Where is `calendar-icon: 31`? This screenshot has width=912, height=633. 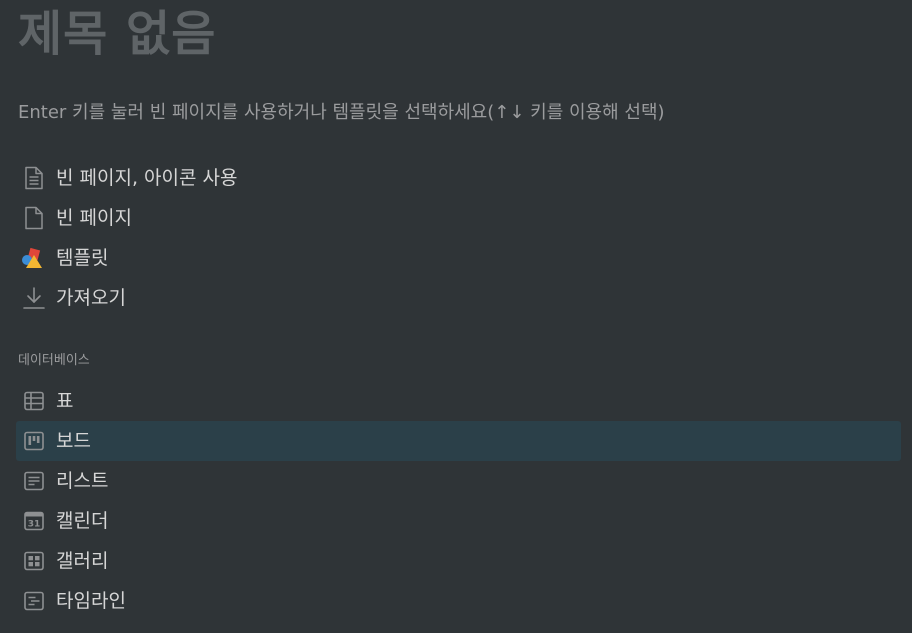 calendar-icon: 31 is located at coordinates (34, 521).